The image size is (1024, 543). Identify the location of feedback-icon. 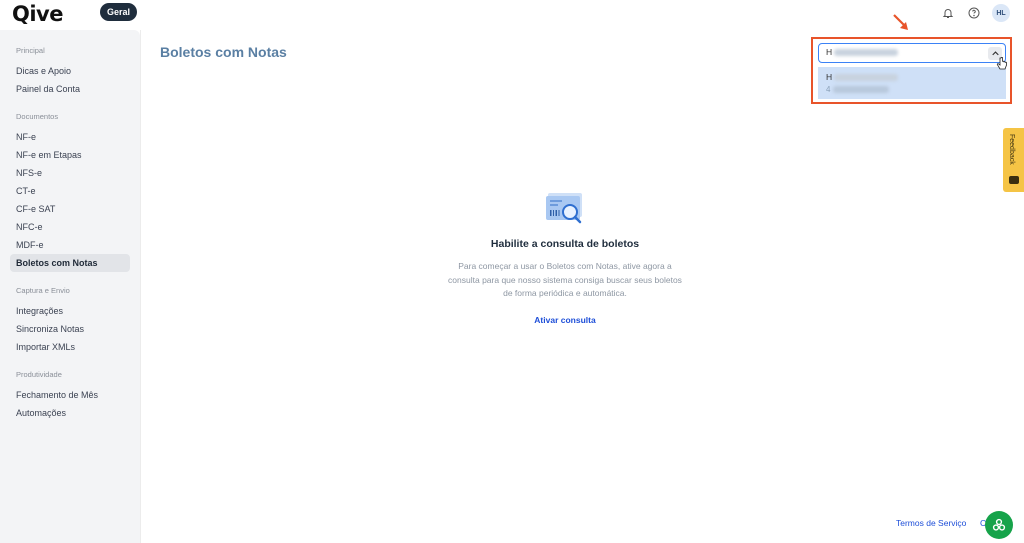
(1014, 180).